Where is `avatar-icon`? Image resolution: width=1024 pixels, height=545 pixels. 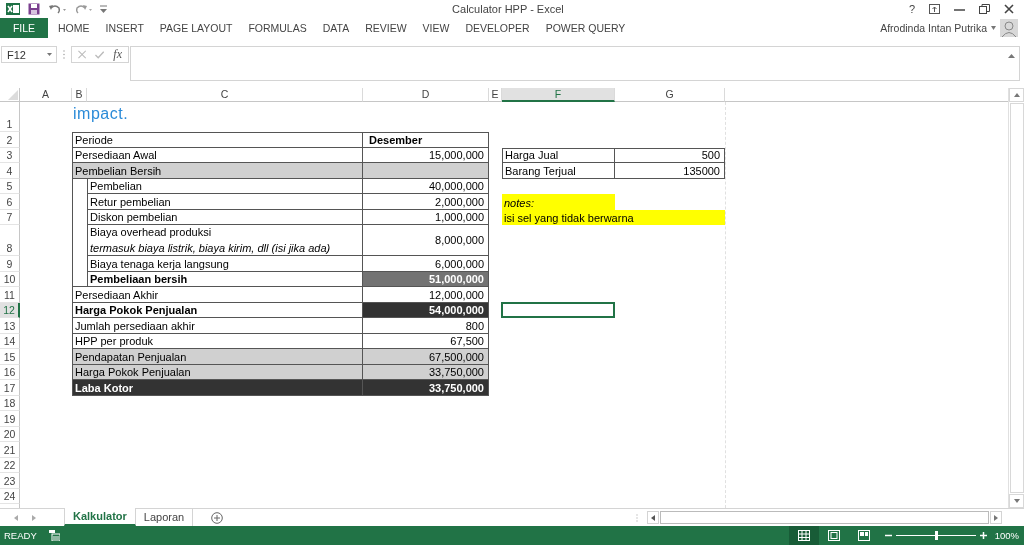
avatar-icon is located at coordinates (1009, 28).